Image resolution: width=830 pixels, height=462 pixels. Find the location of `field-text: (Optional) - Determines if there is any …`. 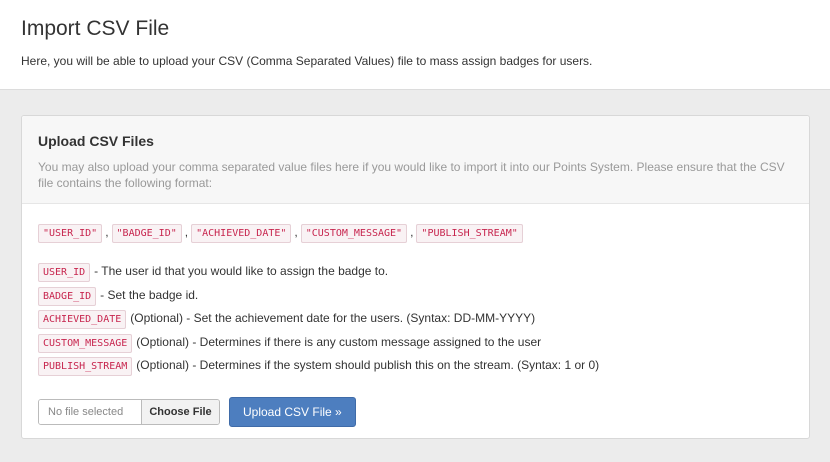

field-text: (Optional) - Determines if there is any … is located at coordinates (339, 341).